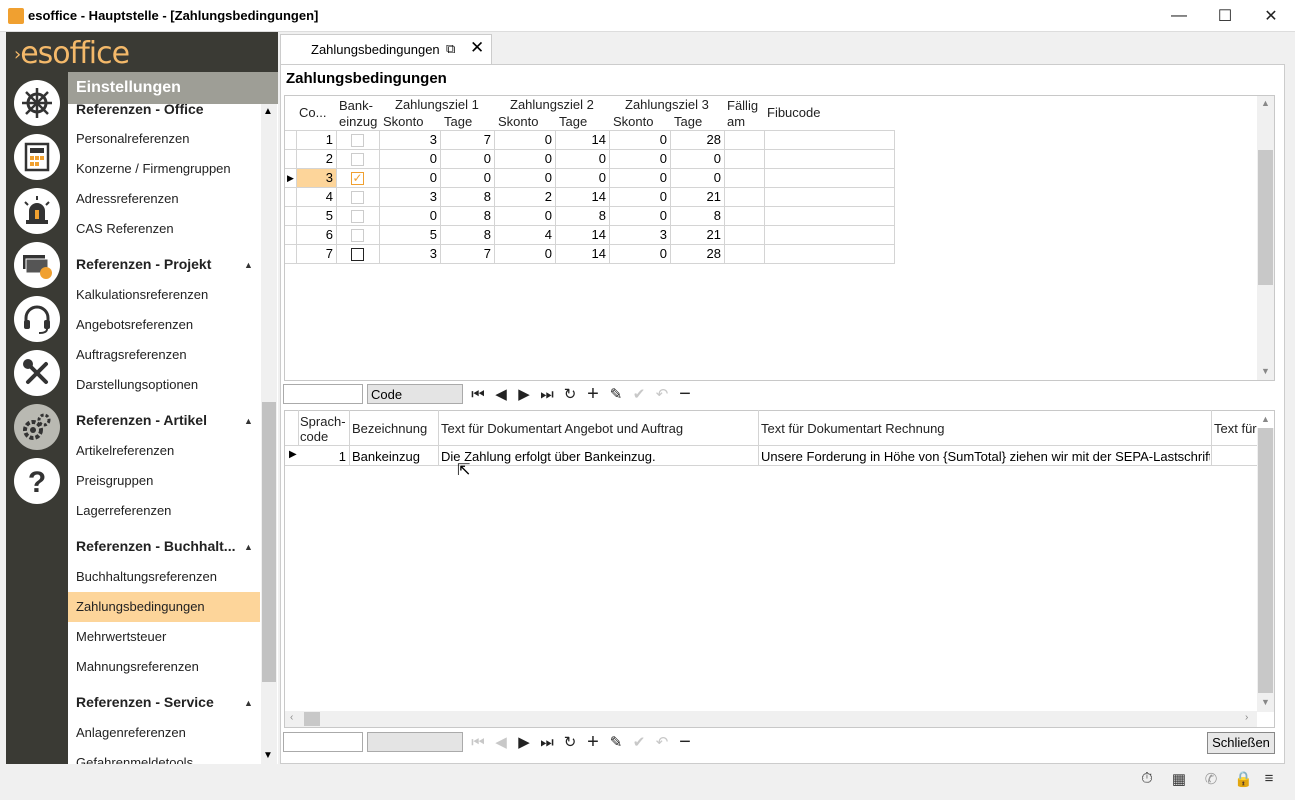 This screenshot has height=800, width=1295. What do you see at coordinates (685, 394) in the screenshot?
I see `delete-icon: −` at bounding box center [685, 394].